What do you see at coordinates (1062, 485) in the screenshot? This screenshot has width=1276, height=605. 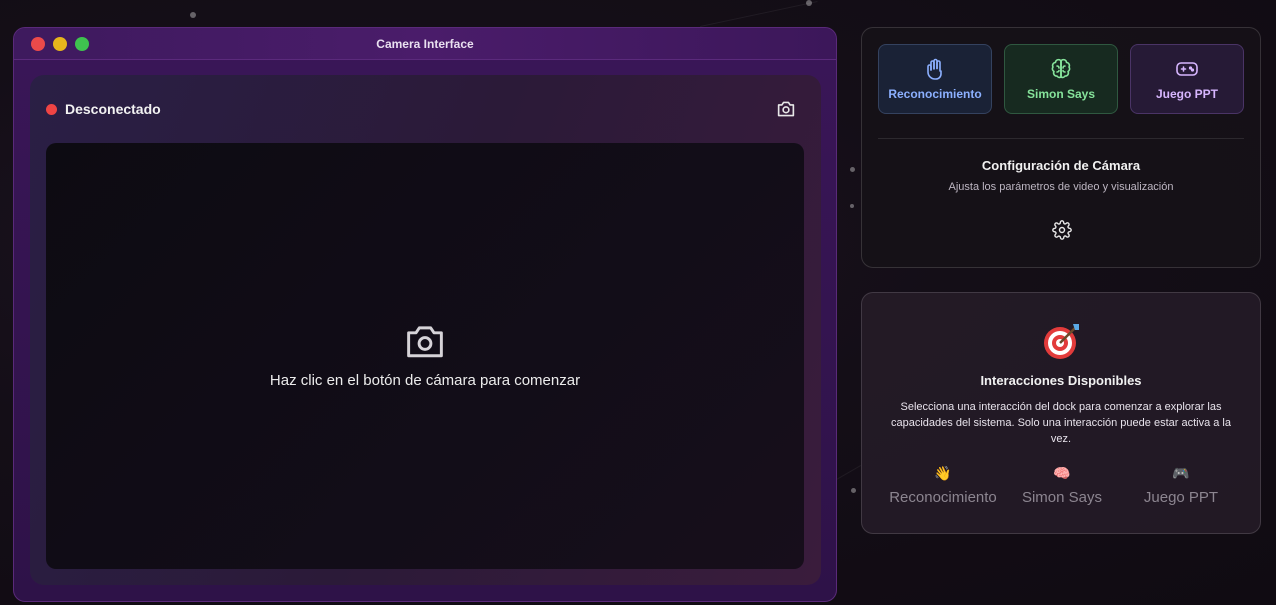 I see `interaction-item-simon-says: 🧠 Simon Says` at bounding box center [1062, 485].